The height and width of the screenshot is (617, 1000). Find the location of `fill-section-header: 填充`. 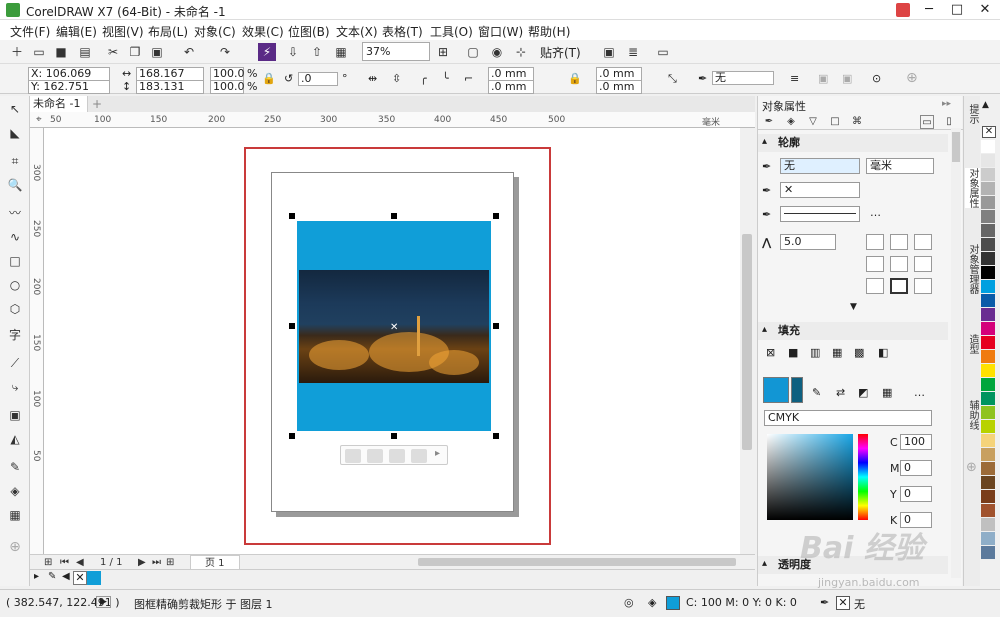

fill-section-header: 填充 is located at coordinates (853, 331).